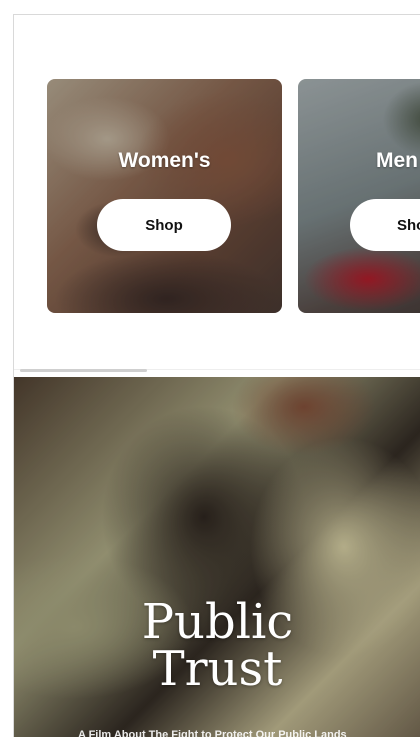  What do you see at coordinates (164, 160) in the screenshot?
I see `category-title-women: Women's` at bounding box center [164, 160].